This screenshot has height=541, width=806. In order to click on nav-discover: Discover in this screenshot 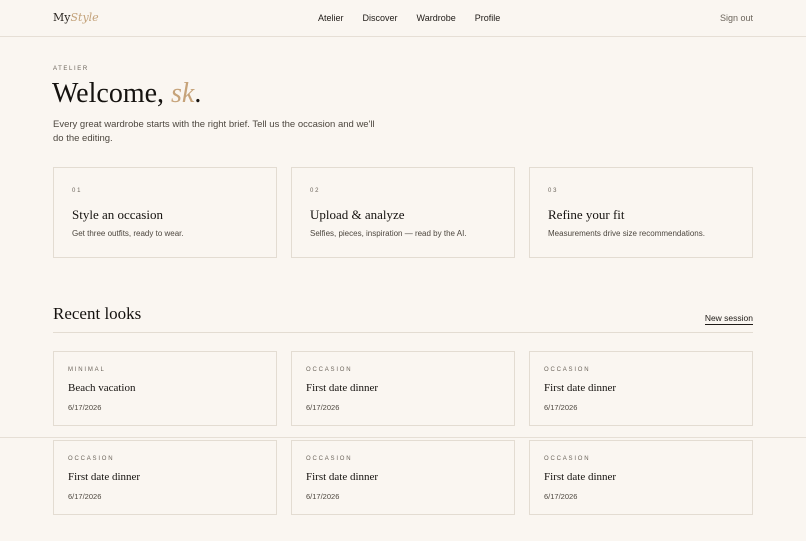, I will do `click(380, 18)`.